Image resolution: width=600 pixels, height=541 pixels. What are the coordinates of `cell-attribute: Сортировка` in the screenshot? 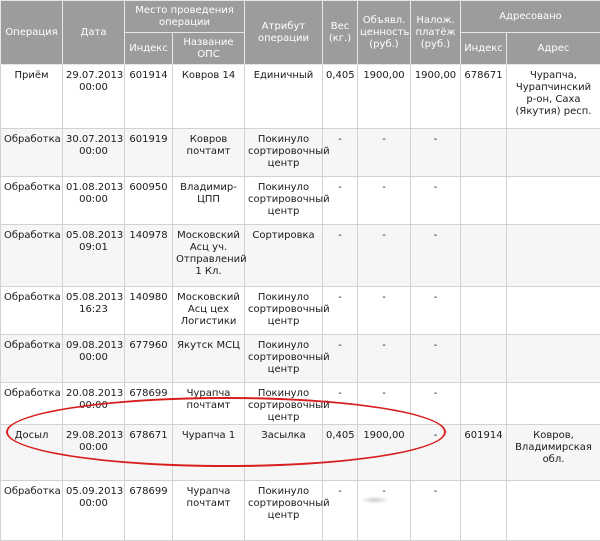 It's located at (284, 256).